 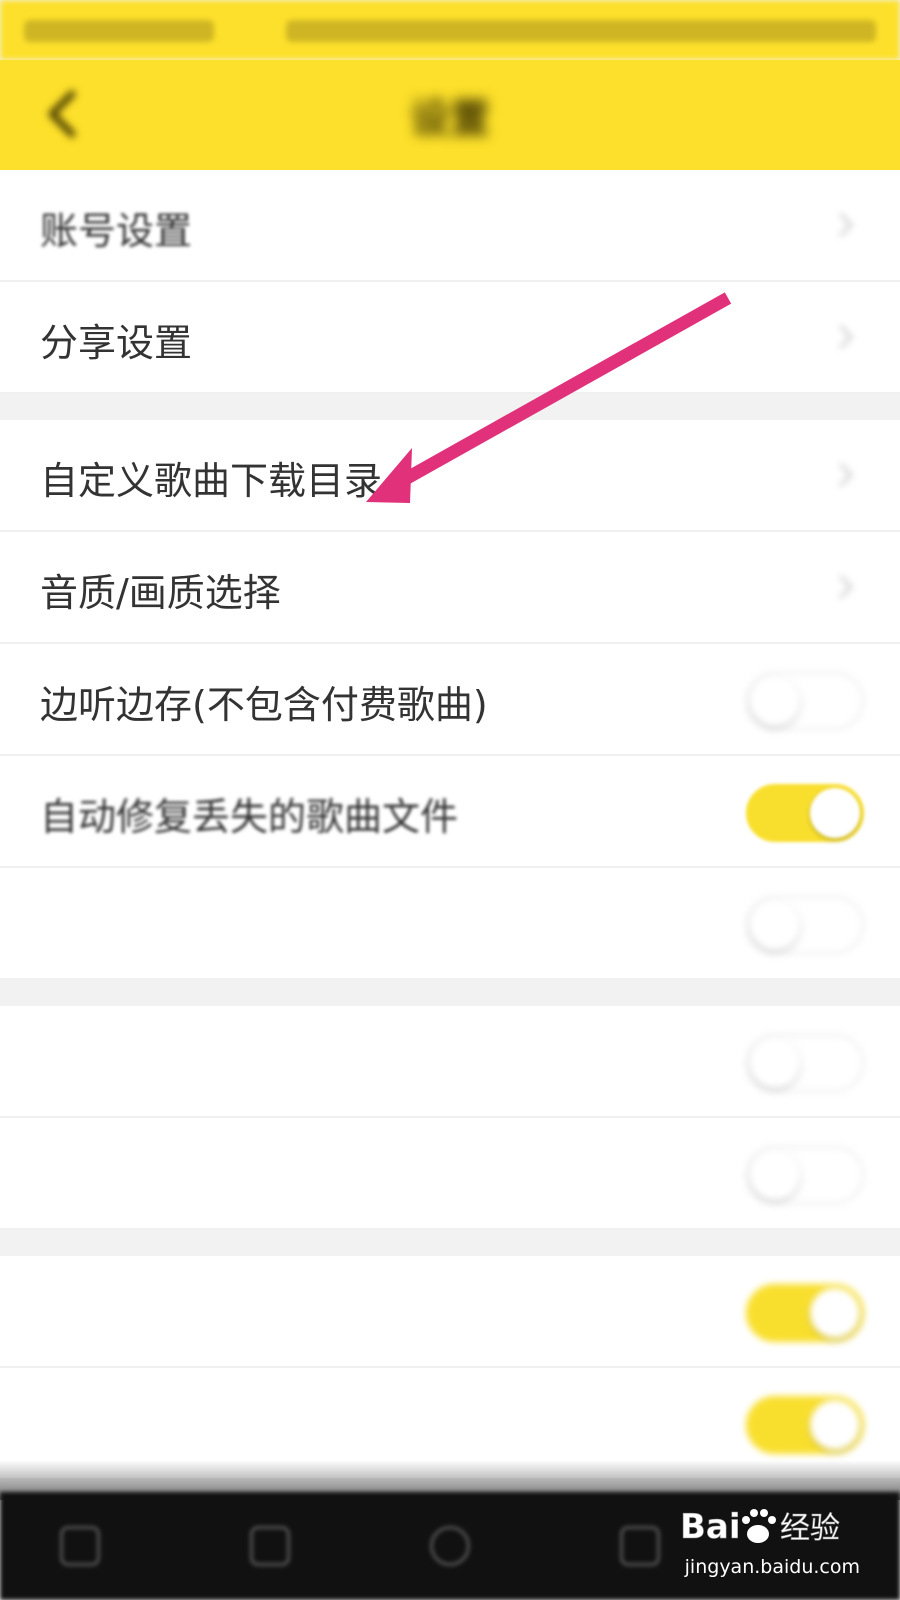 I want to click on paw-icon, so click(x=759, y=1526).